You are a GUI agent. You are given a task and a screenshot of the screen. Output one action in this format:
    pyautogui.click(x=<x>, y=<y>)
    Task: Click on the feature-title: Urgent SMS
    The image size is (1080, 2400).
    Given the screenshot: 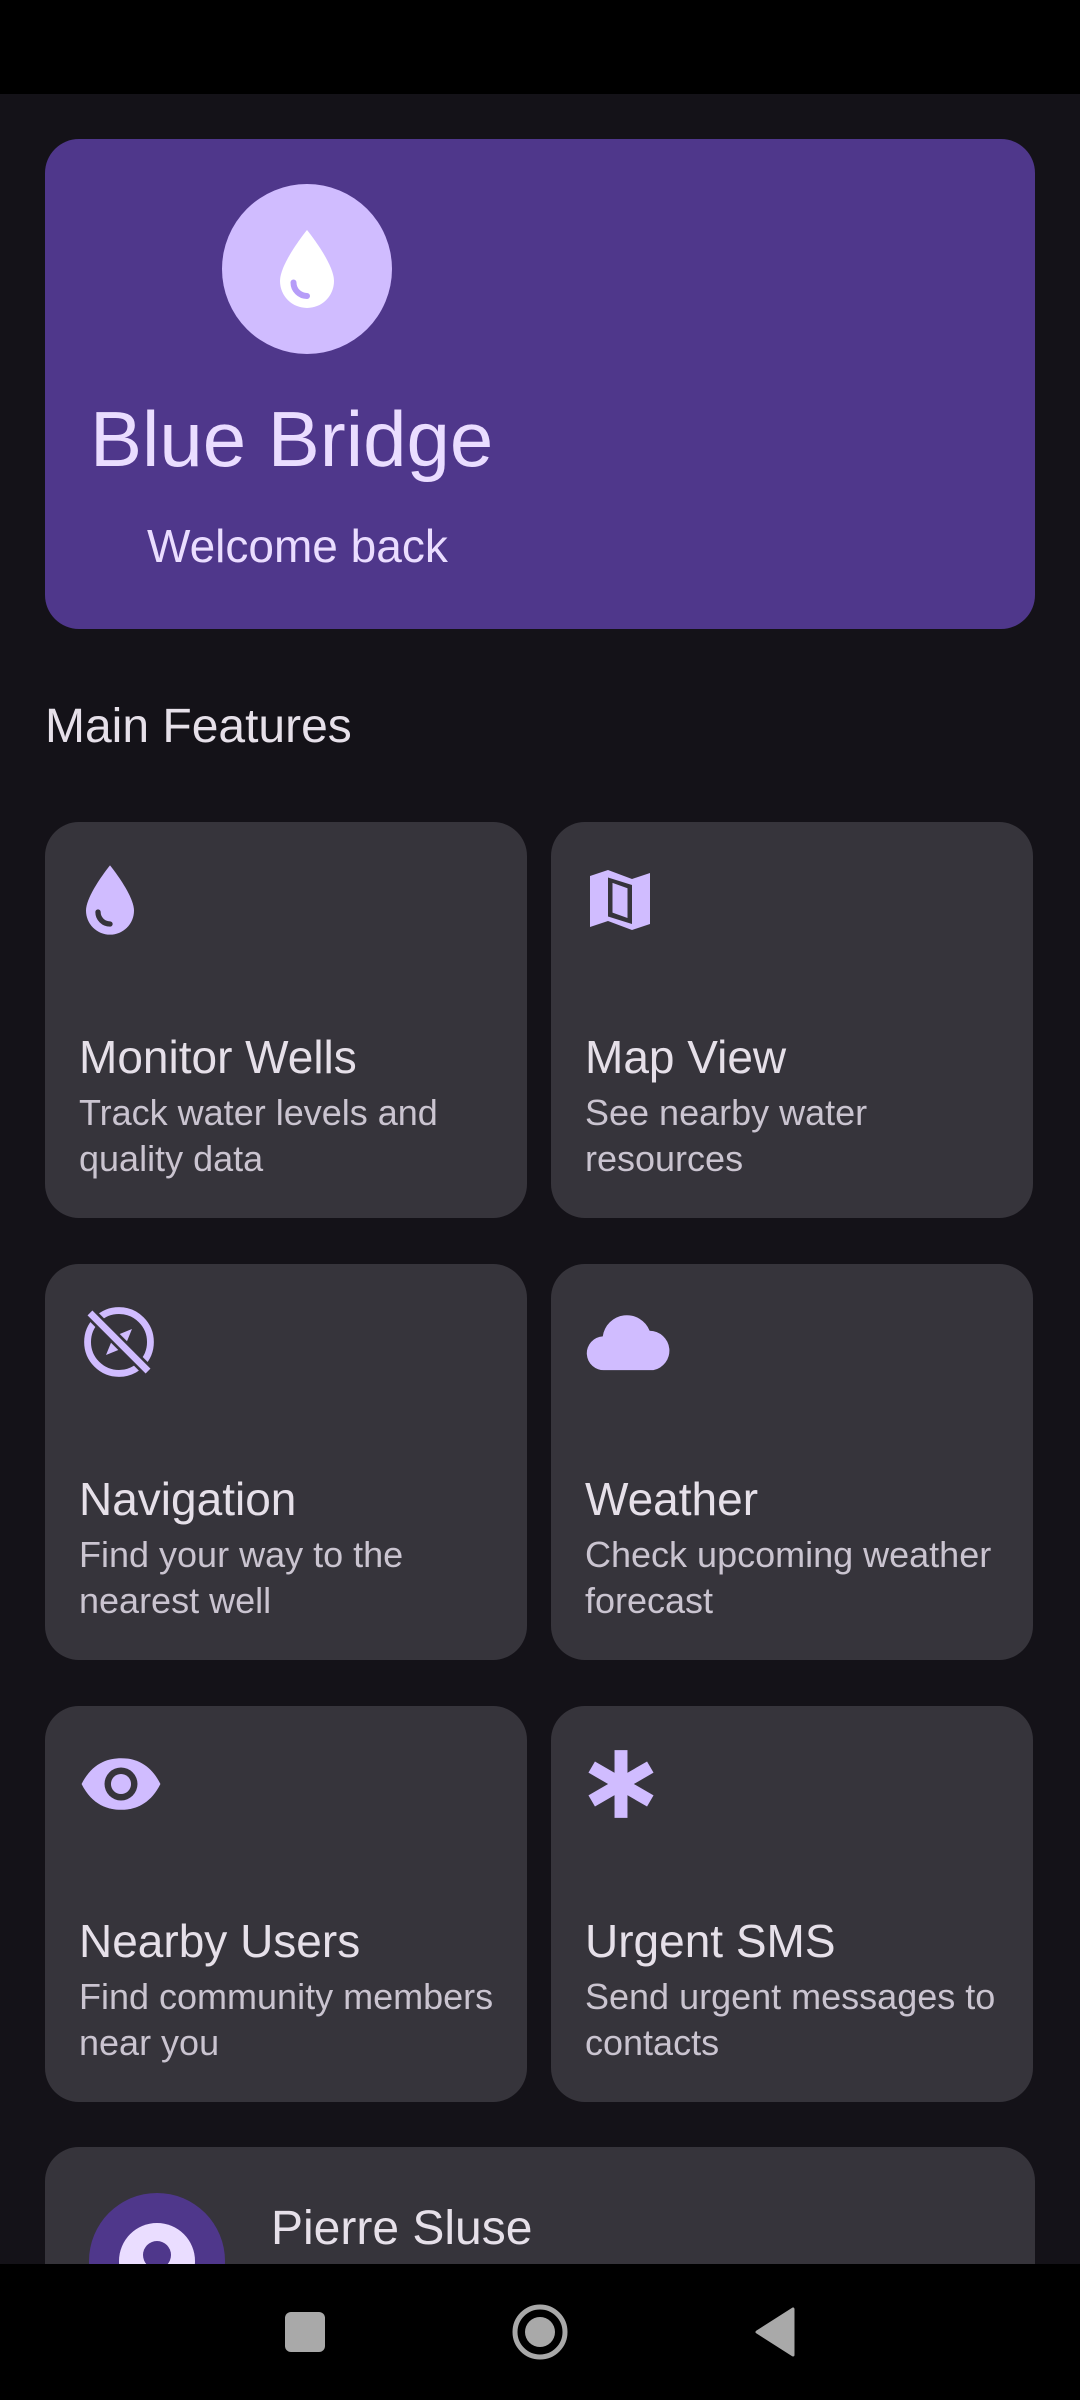 What is the action you would take?
    pyautogui.click(x=710, y=1941)
    